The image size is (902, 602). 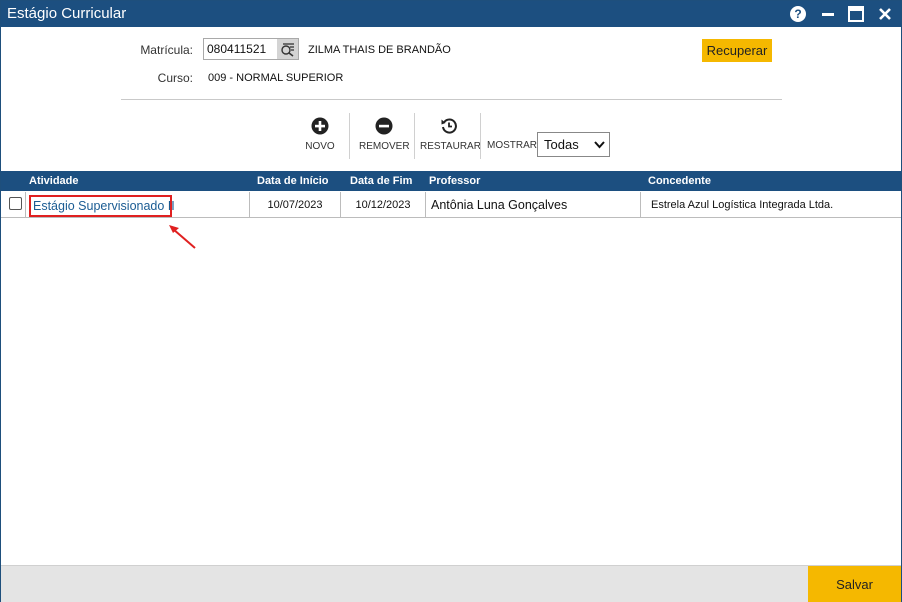 What do you see at coordinates (384, 146) in the screenshot?
I see `remover-label: REMOVER` at bounding box center [384, 146].